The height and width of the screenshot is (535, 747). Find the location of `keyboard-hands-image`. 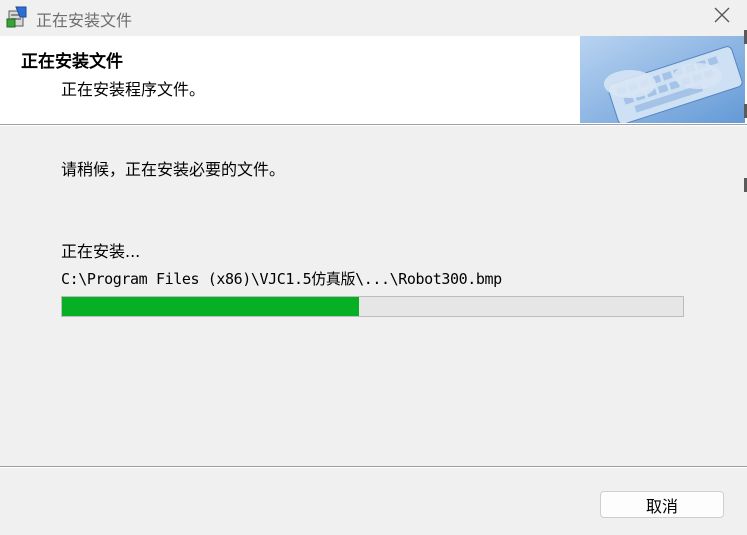

keyboard-hands-image is located at coordinates (662, 79).